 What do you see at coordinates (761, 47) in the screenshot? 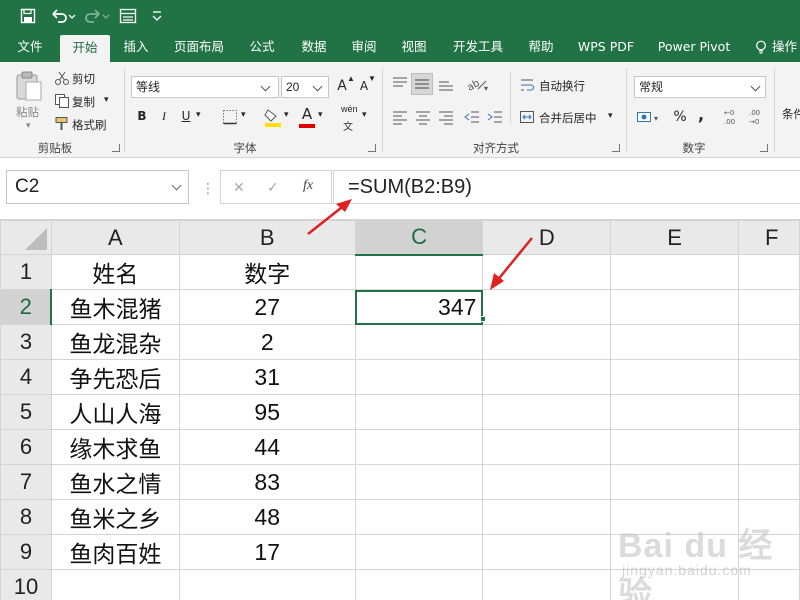
I see `lightbulb-icon` at bounding box center [761, 47].